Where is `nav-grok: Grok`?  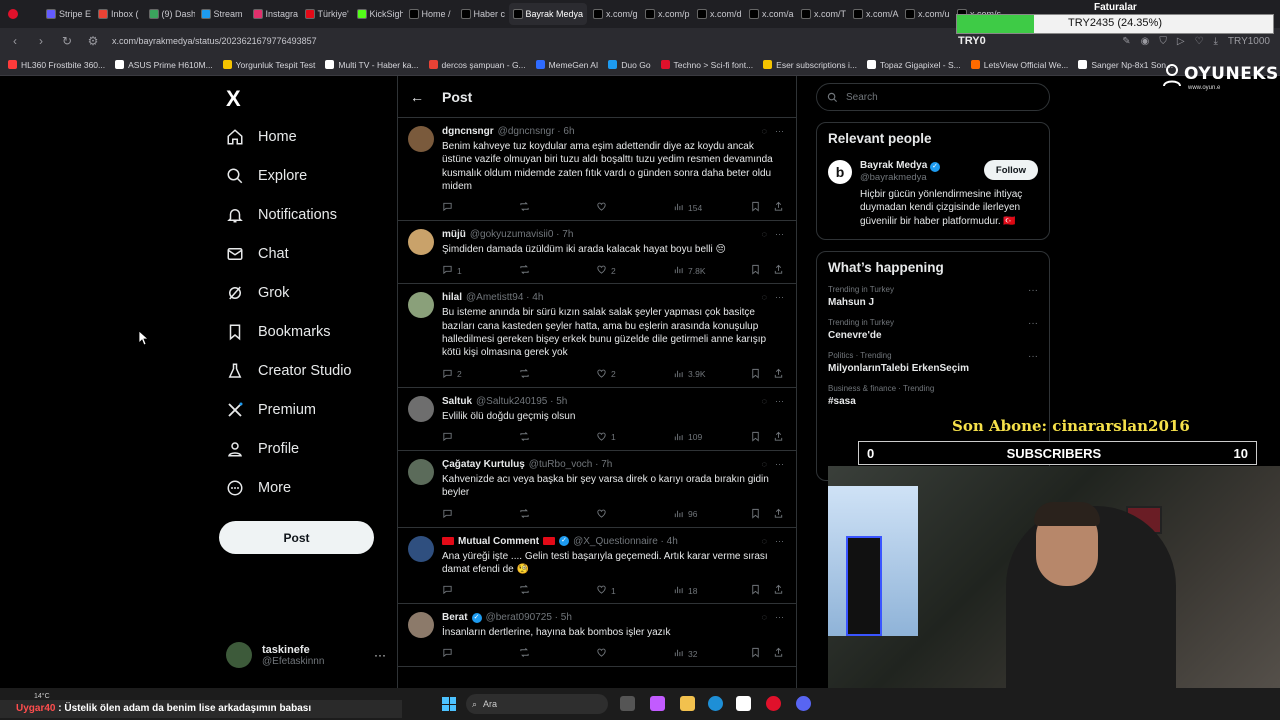
nav-grok: Grok is located at coordinates (257, 293).